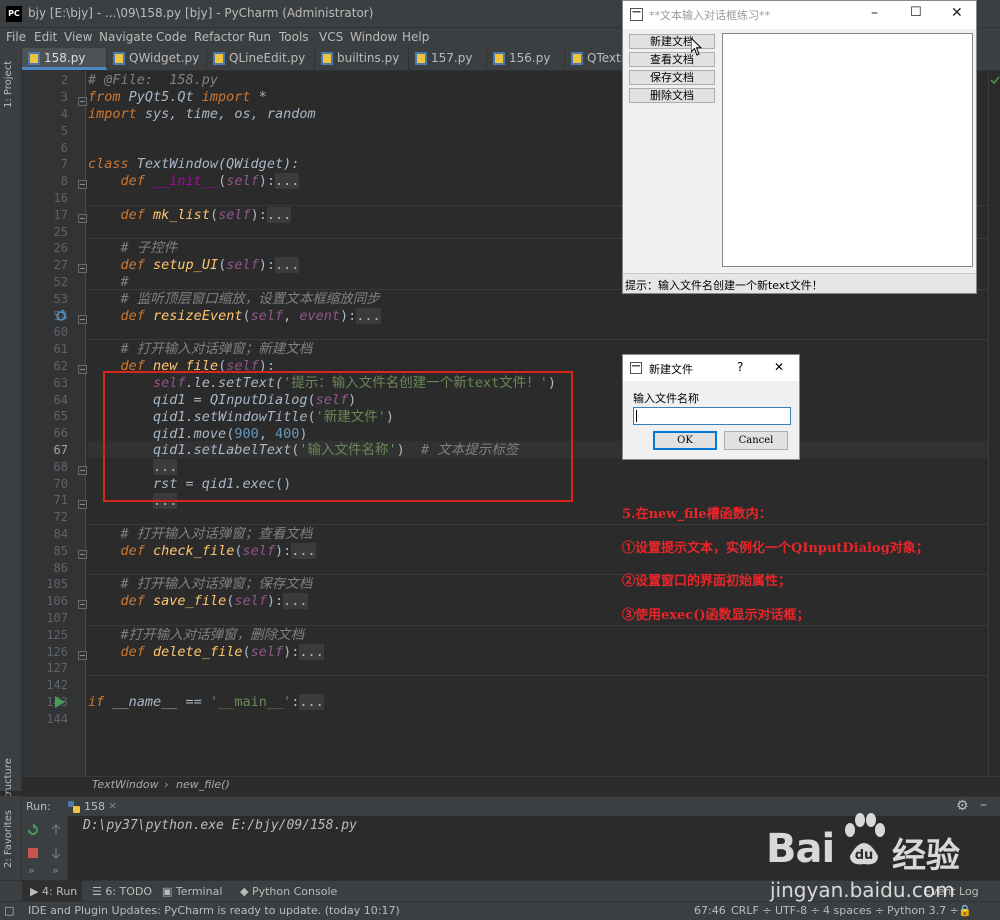 The height and width of the screenshot is (920, 1000). Describe the element at coordinates (33, 830) in the screenshot. I see `rerun-icon` at that location.